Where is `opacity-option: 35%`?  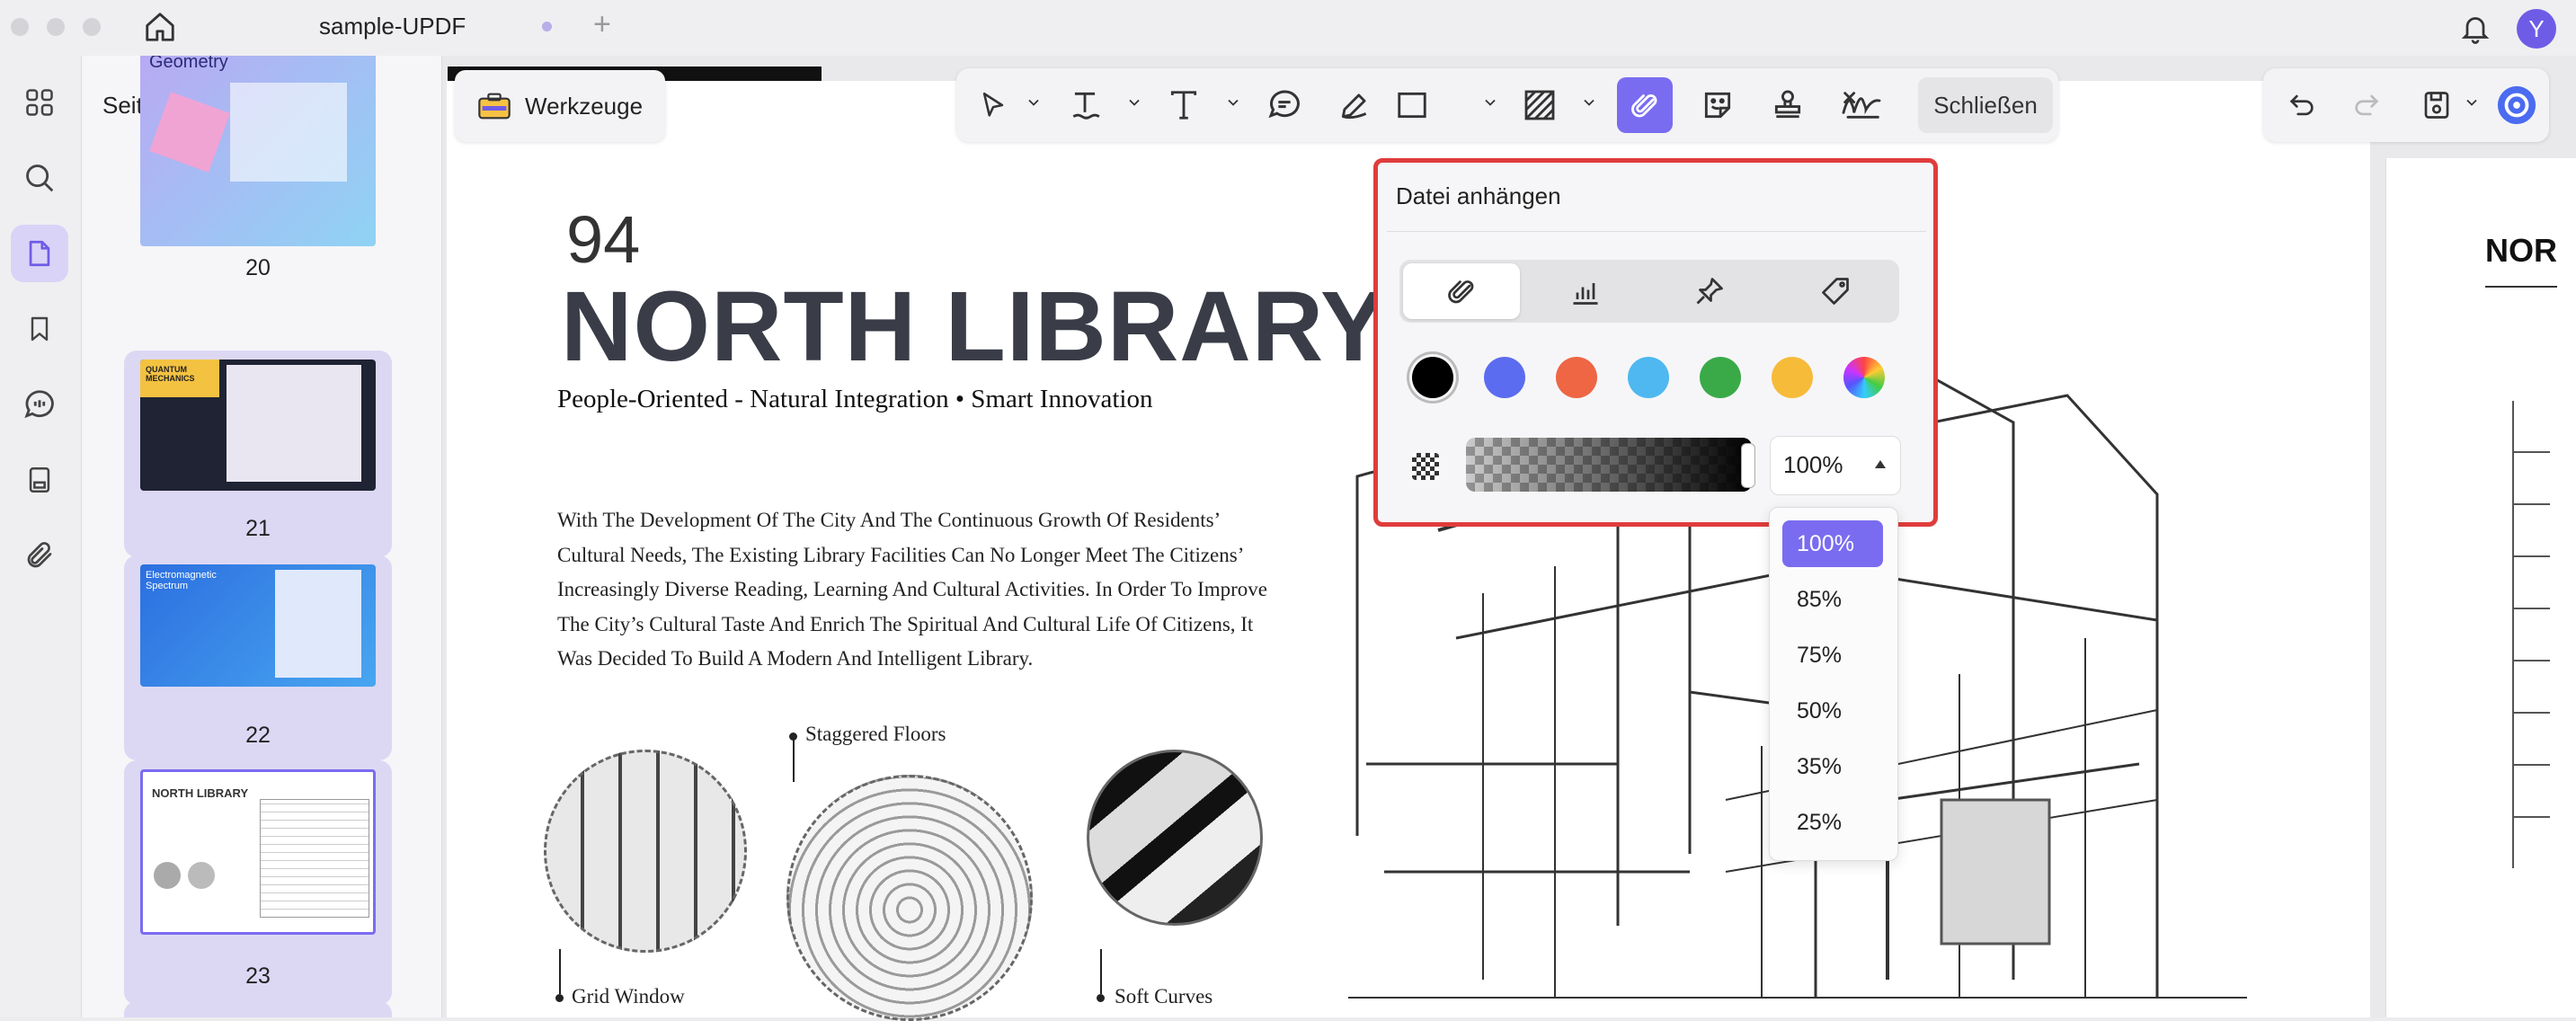
opacity-option: 35% is located at coordinates (1832, 766).